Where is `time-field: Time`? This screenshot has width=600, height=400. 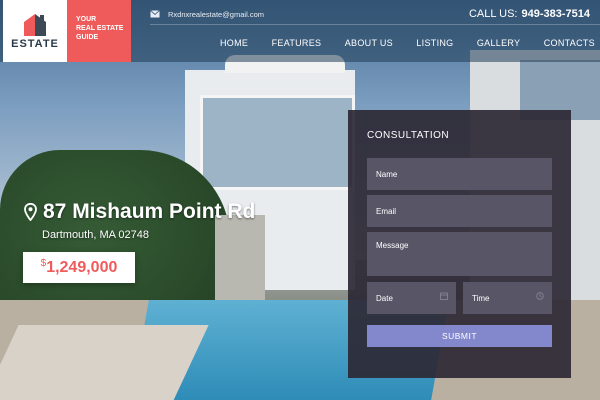 time-field: Time is located at coordinates (507, 298).